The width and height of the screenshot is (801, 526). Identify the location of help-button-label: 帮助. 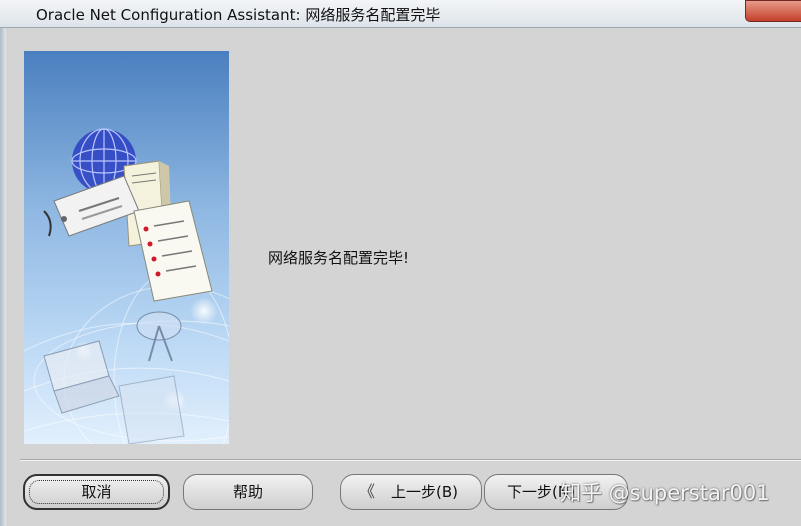
(247, 492).